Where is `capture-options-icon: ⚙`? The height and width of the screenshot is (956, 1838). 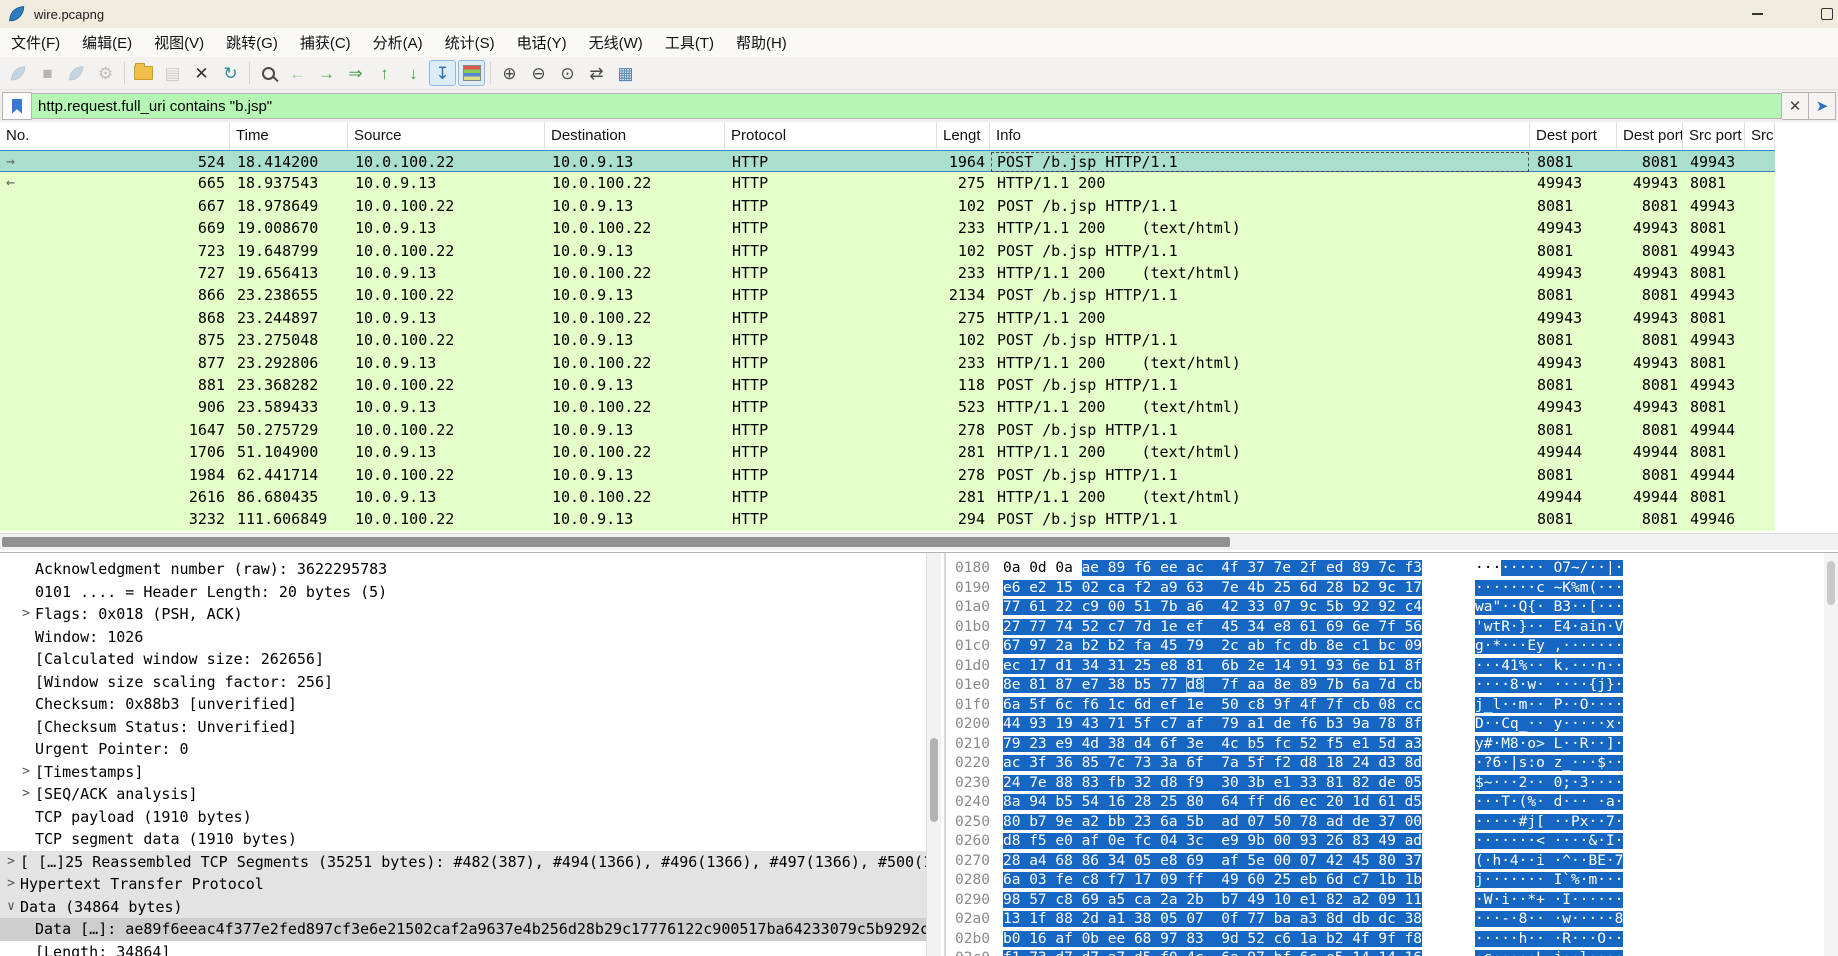 capture-options-icon: ⚙ is located at coordinates (105, 73).